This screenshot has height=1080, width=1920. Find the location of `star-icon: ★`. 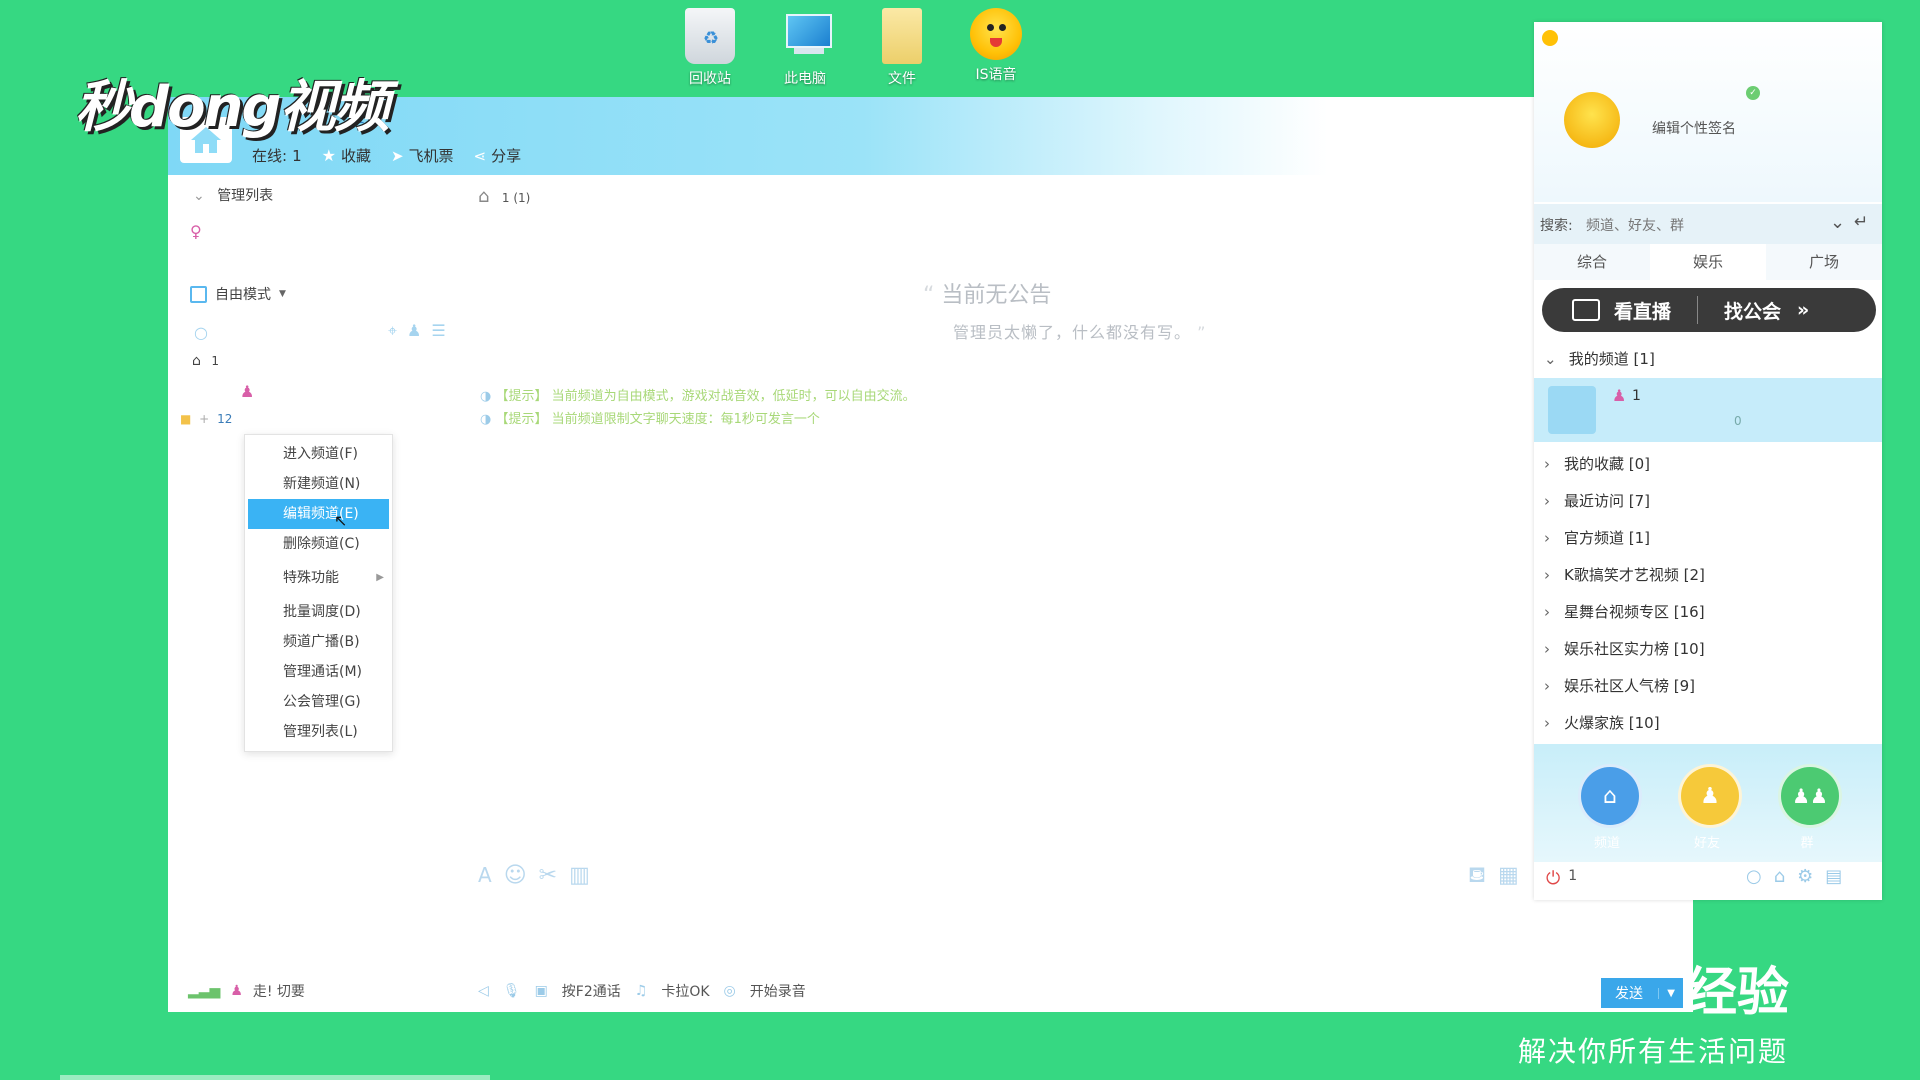

star-icon: ★ is located at coordinates (328, 155).